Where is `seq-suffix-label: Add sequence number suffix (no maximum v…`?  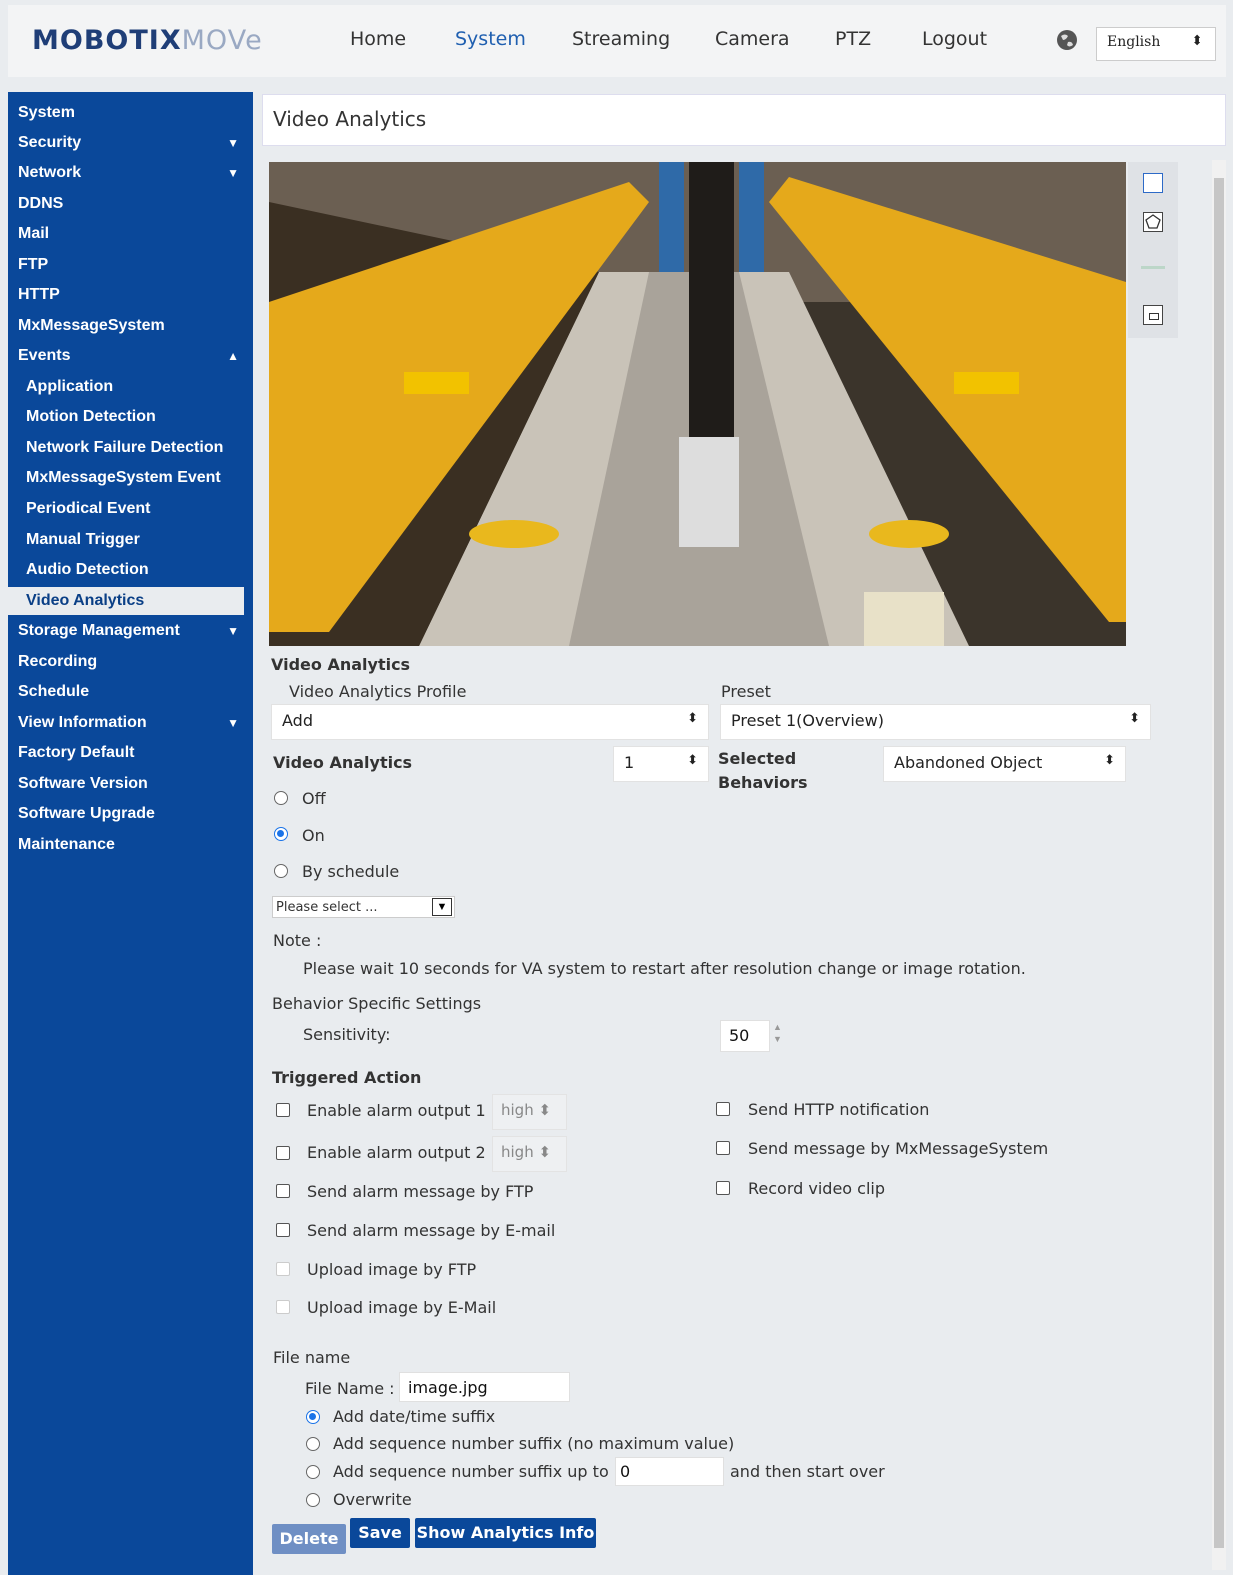 seq-suffix-label: Add sequence number suffix (no maximum v… is located at coordinates (534, 1443).